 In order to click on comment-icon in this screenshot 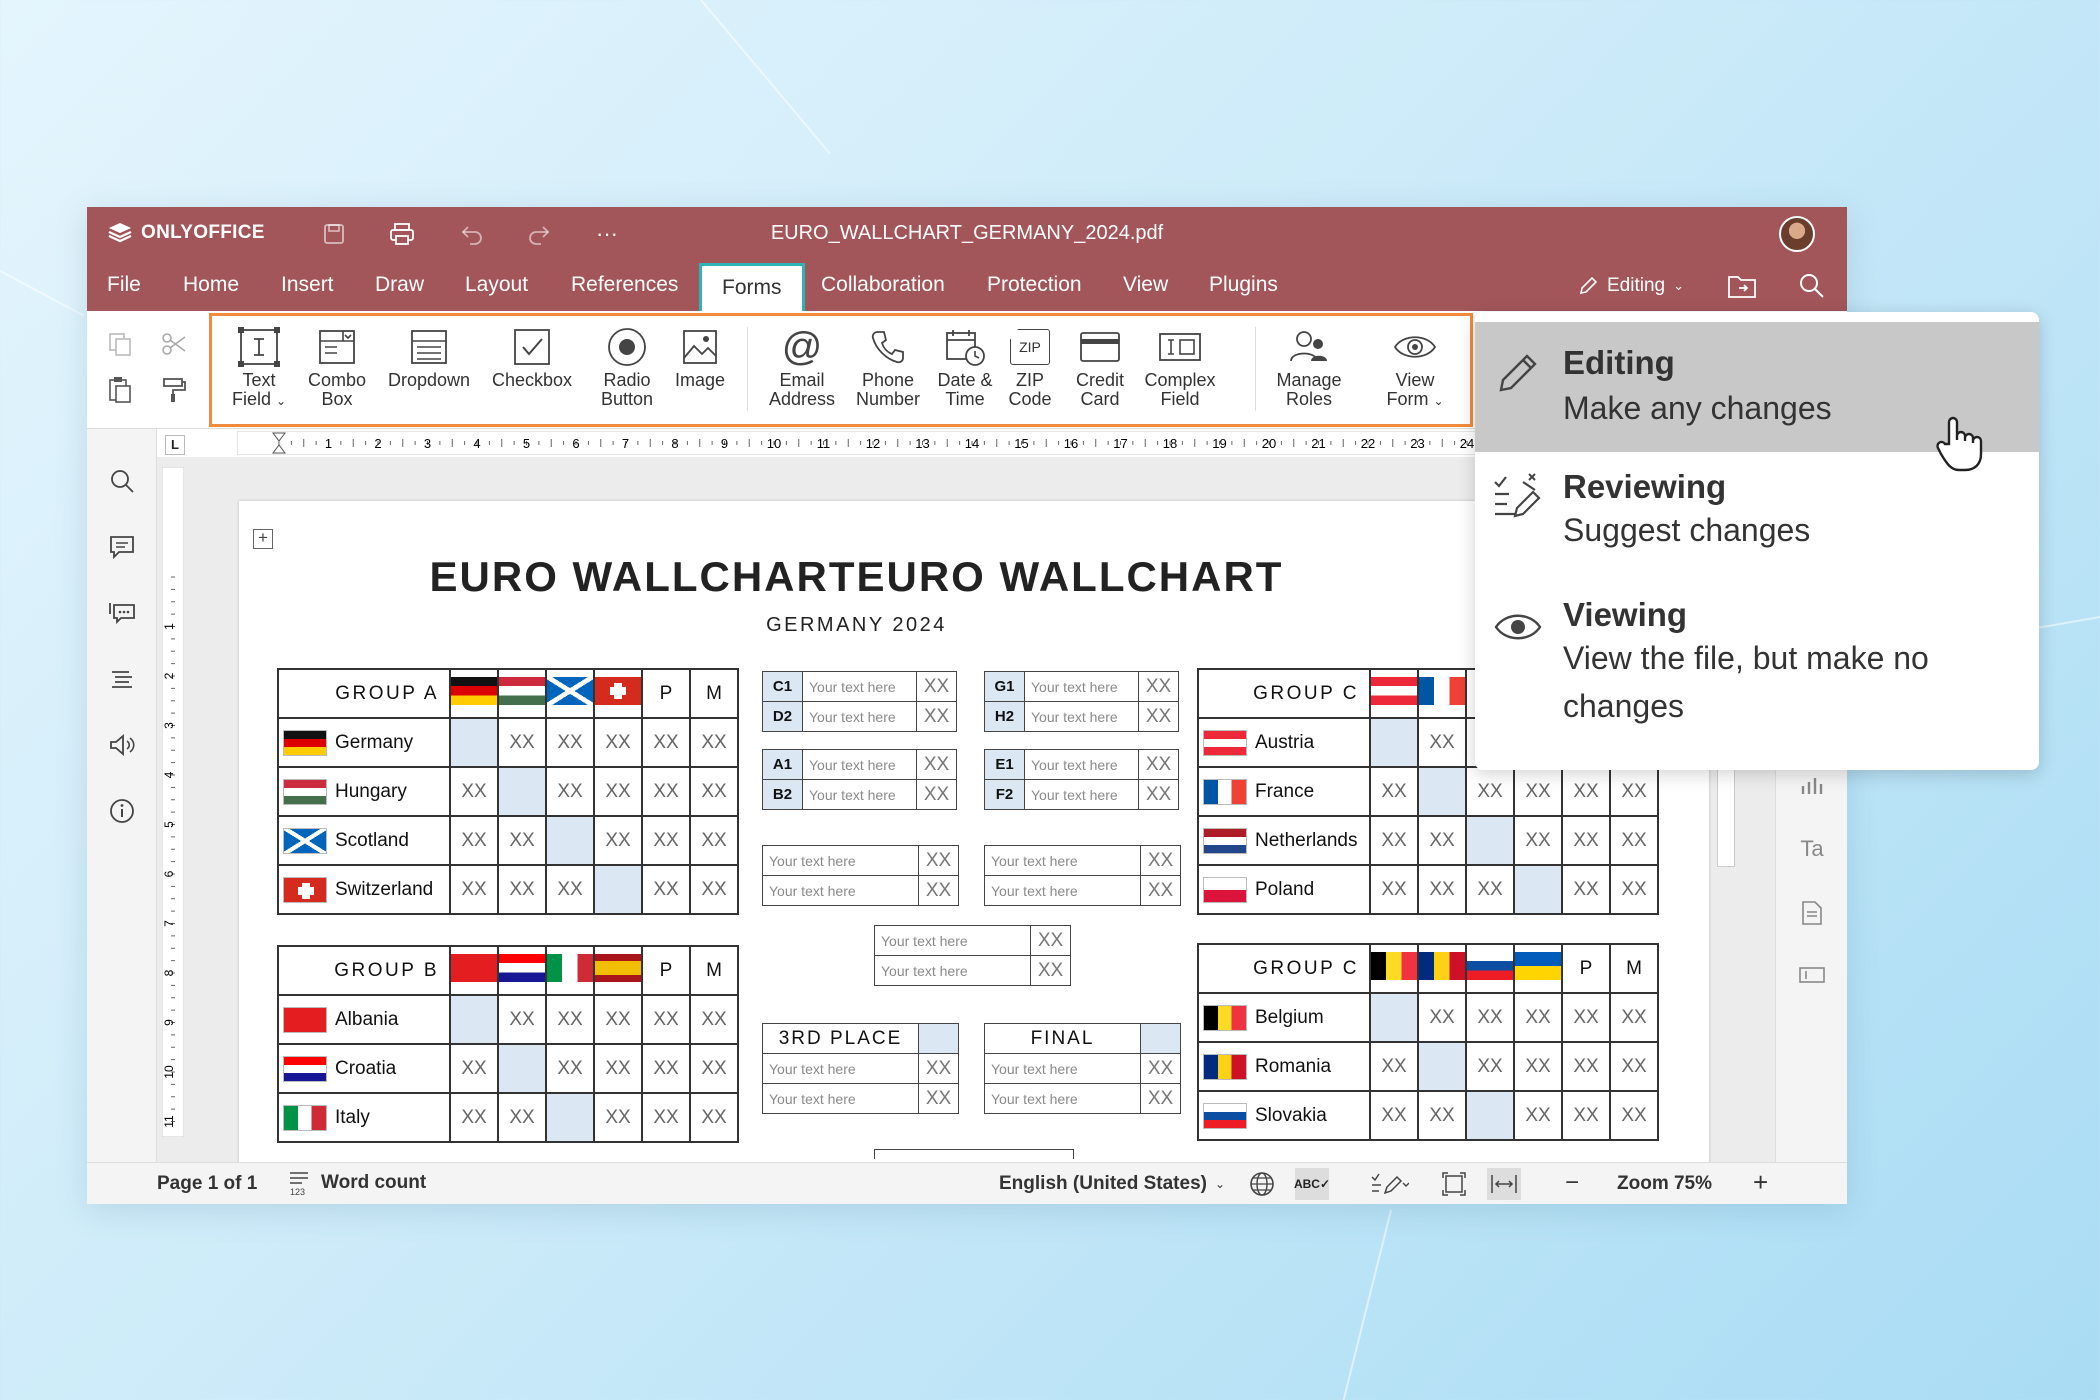, I will do `click(122, 547)`.